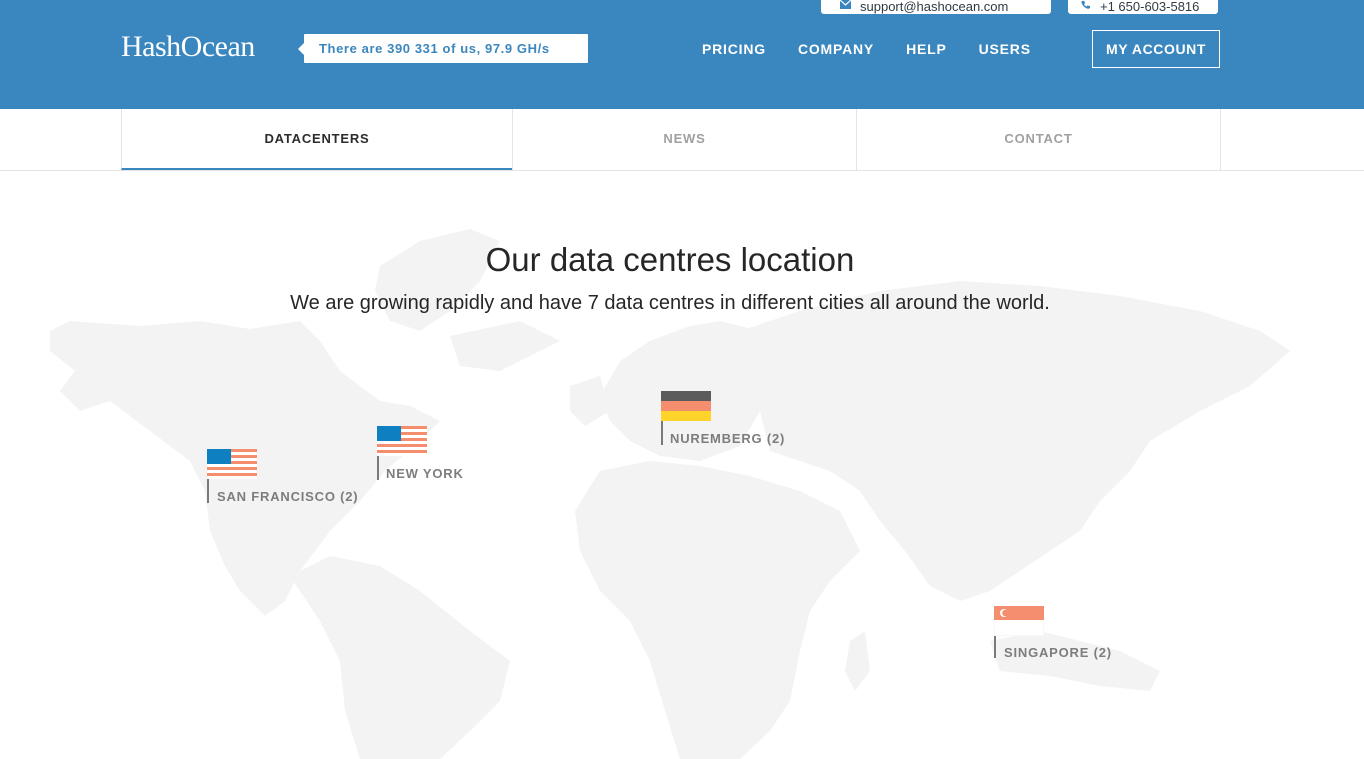 The image size is (1364, 759). What do you see at coordinates (1085, 4) in the screenshot?
I see `phone-icon` at bounding box center [1085, 4].